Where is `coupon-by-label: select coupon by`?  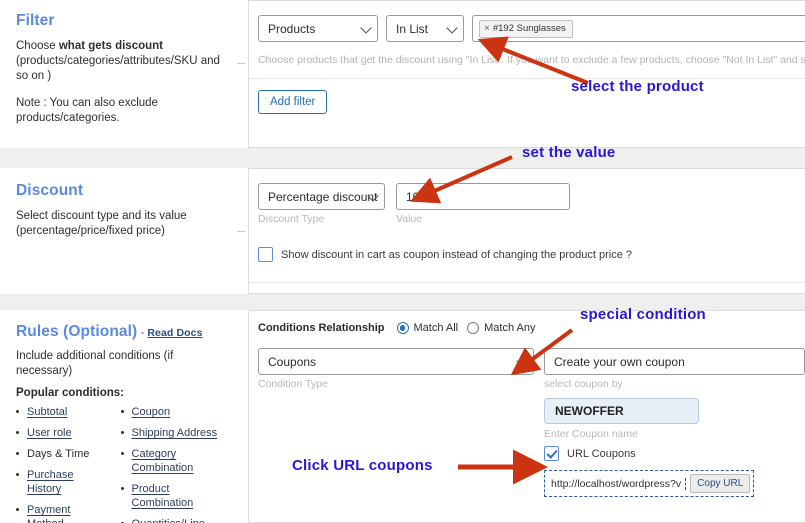
coupon-by-label: select coupon by is located at coordinates (583, 384).